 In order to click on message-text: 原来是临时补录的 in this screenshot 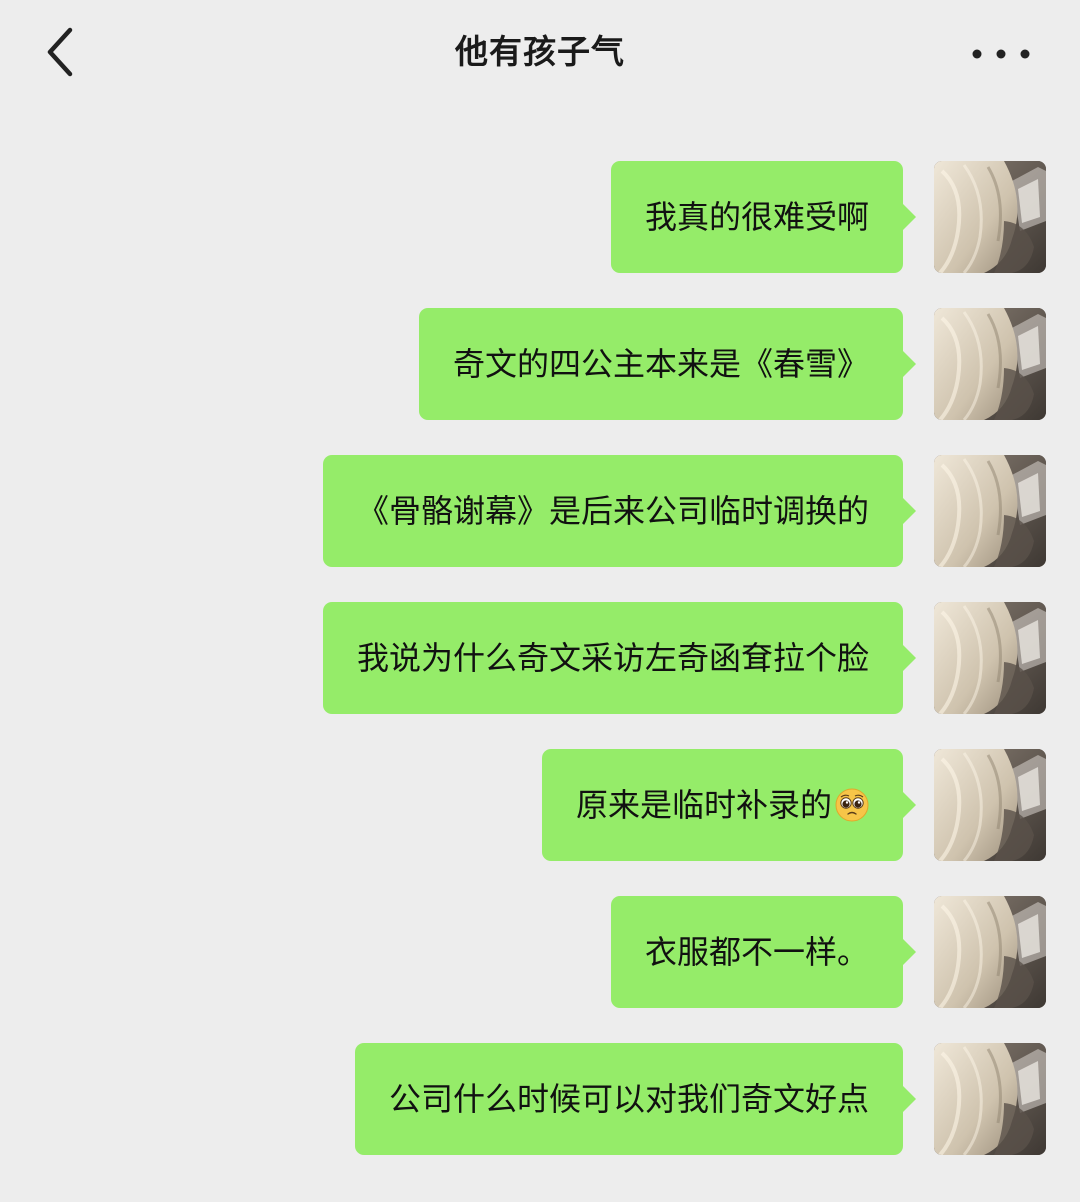, I will do `click(703, 805)`.